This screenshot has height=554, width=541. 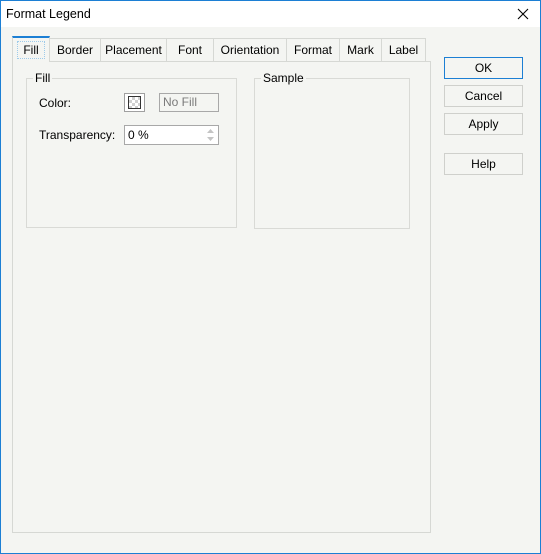 What do you see at coordinates (250, 50) in the screenshot?
I see `tab-orientation: Orientation` at bounding box center [250, 50].